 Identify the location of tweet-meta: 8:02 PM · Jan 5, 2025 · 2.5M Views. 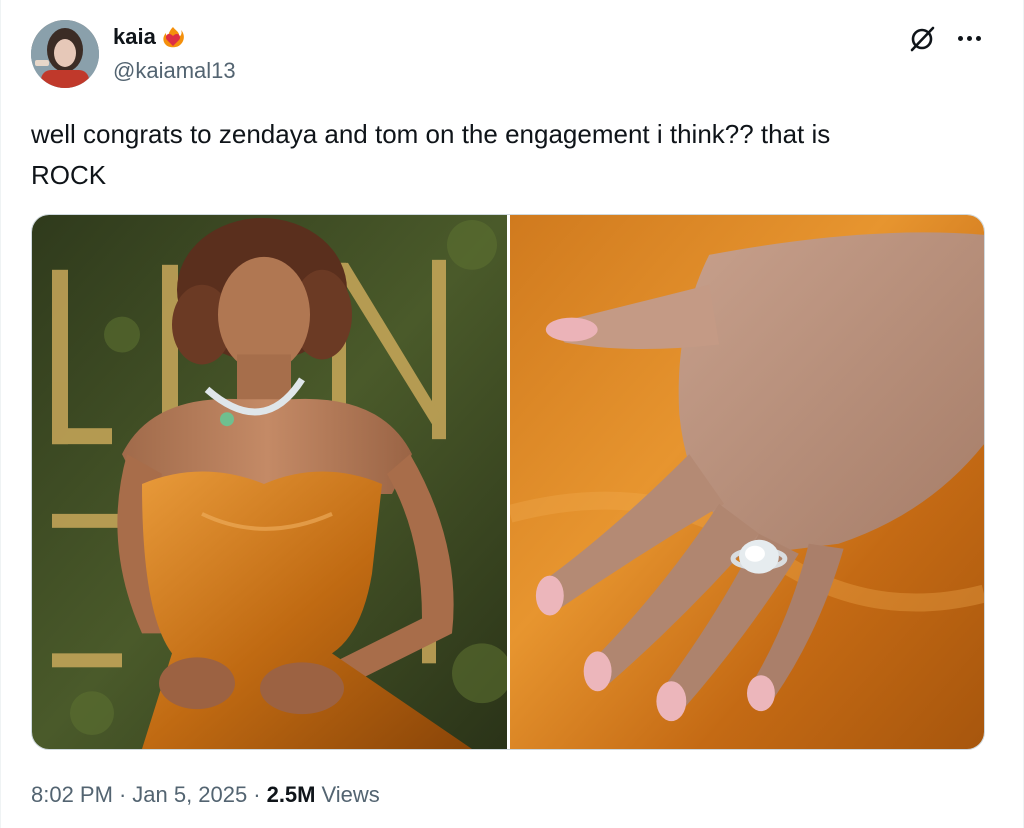
(205, 795).